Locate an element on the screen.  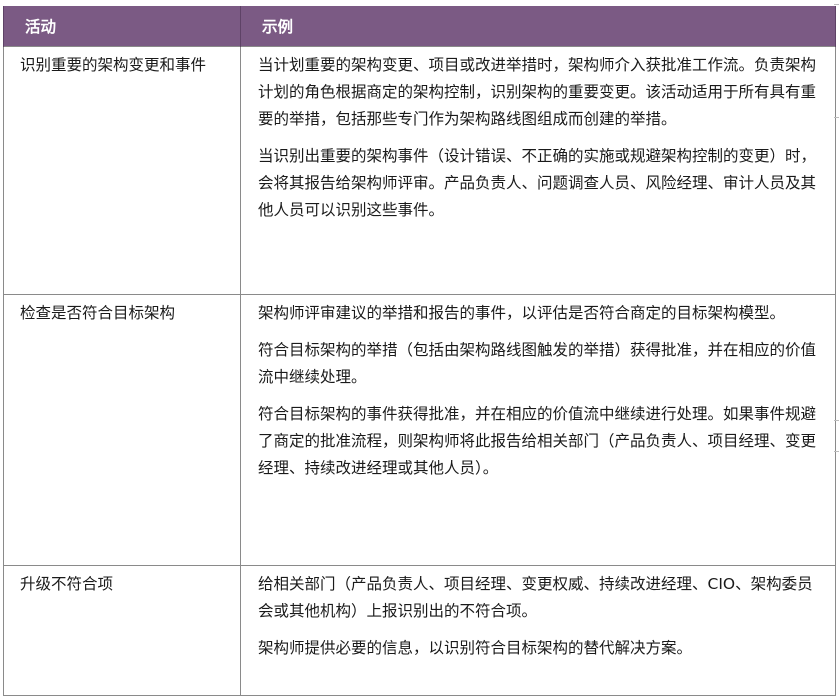
activity-cell: 检查是否符合目标架构 is located at coordinates (122, 429).